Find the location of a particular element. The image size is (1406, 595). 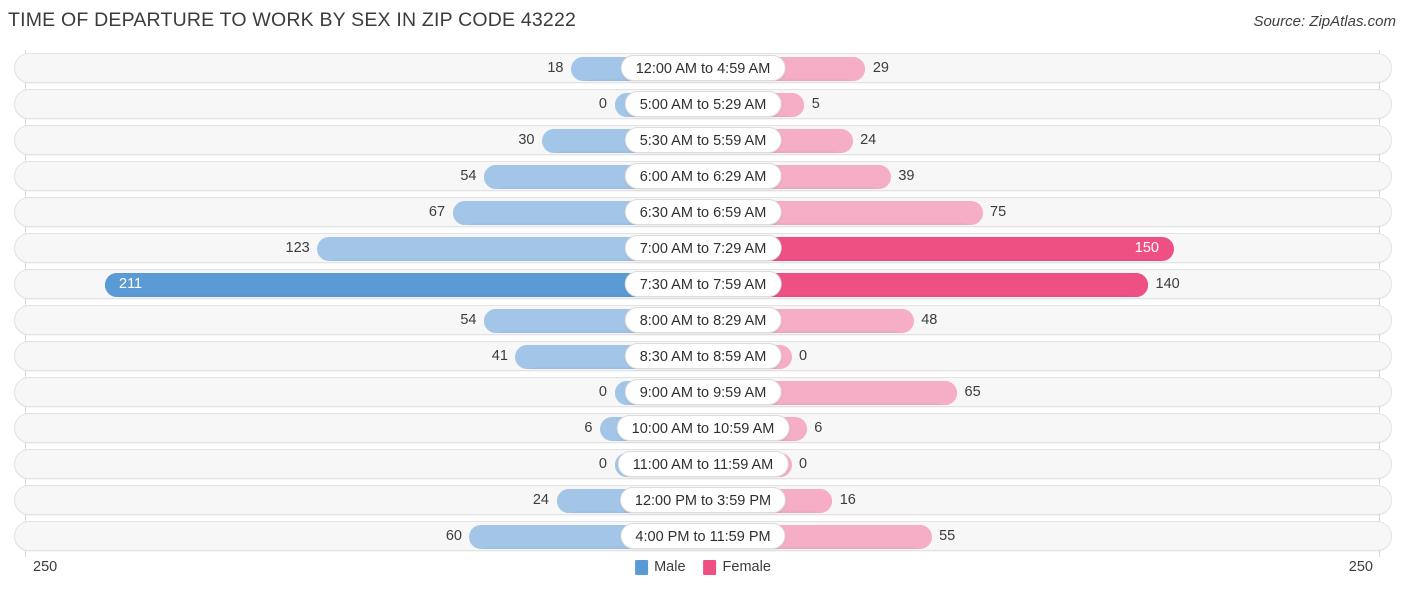

category-label: 11:00 AM to 11:59 AM is located at coordinates (703, 464).